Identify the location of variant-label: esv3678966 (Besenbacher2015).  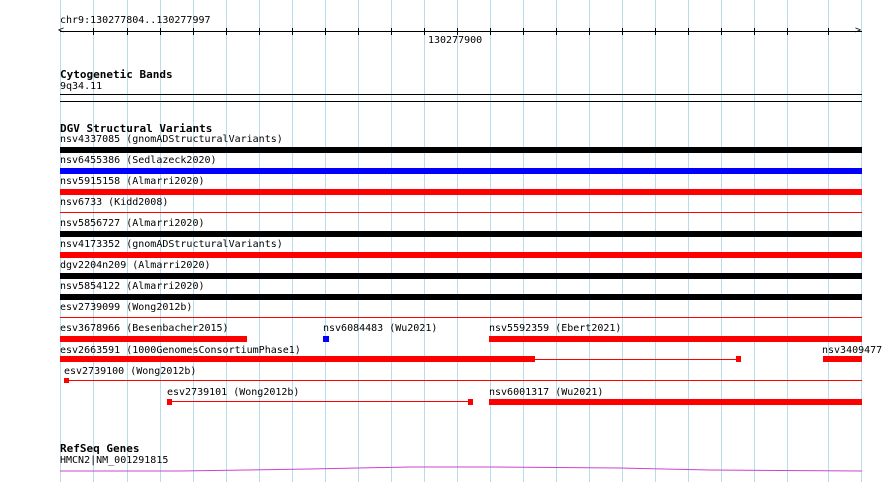
(144, 329).